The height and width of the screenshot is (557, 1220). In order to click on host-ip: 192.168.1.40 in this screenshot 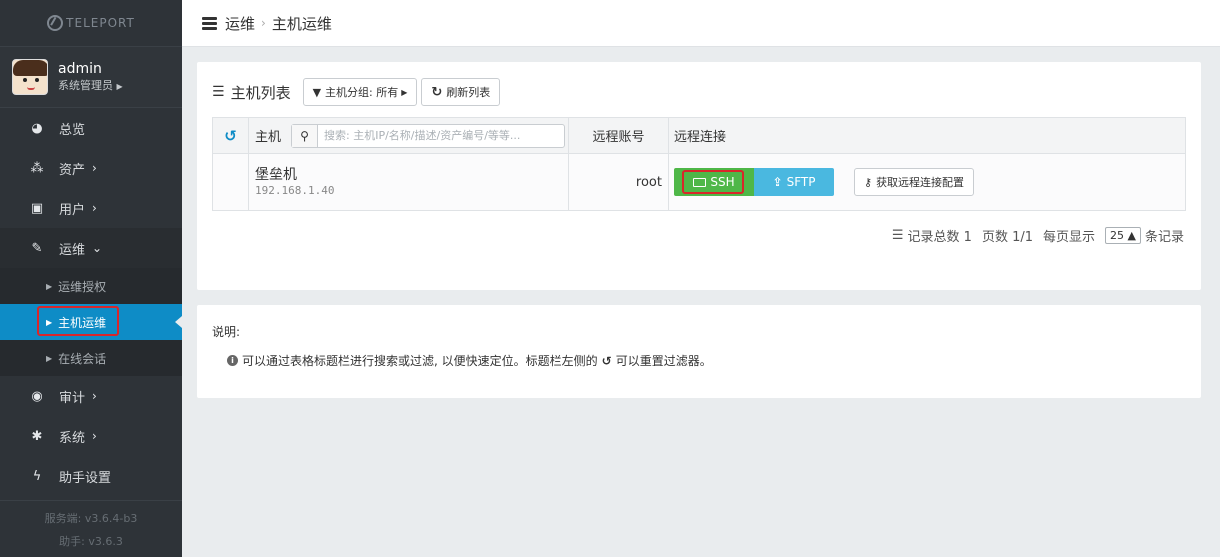, I will do `click(295, 190)`.